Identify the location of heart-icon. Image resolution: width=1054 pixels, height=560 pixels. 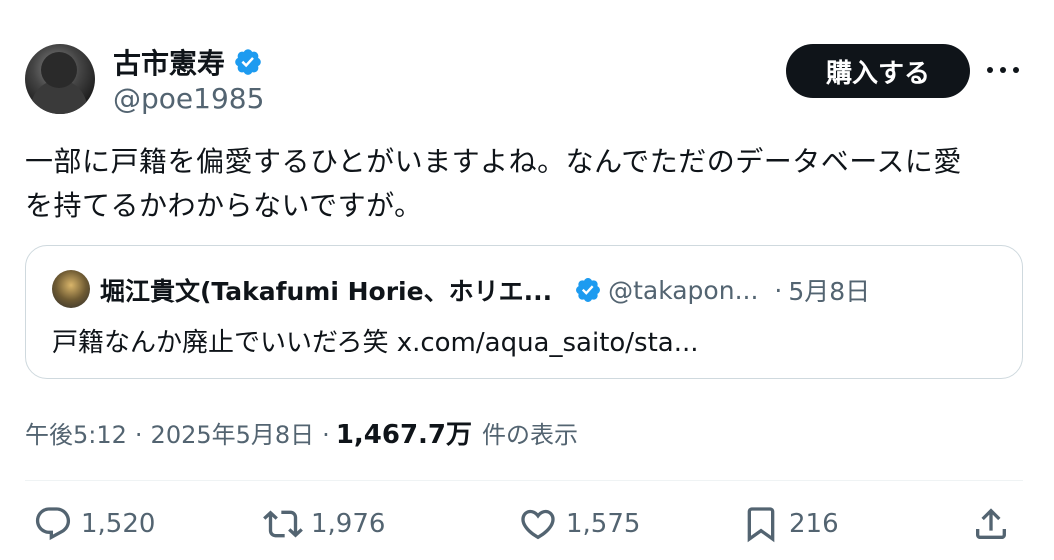
(538, 524).